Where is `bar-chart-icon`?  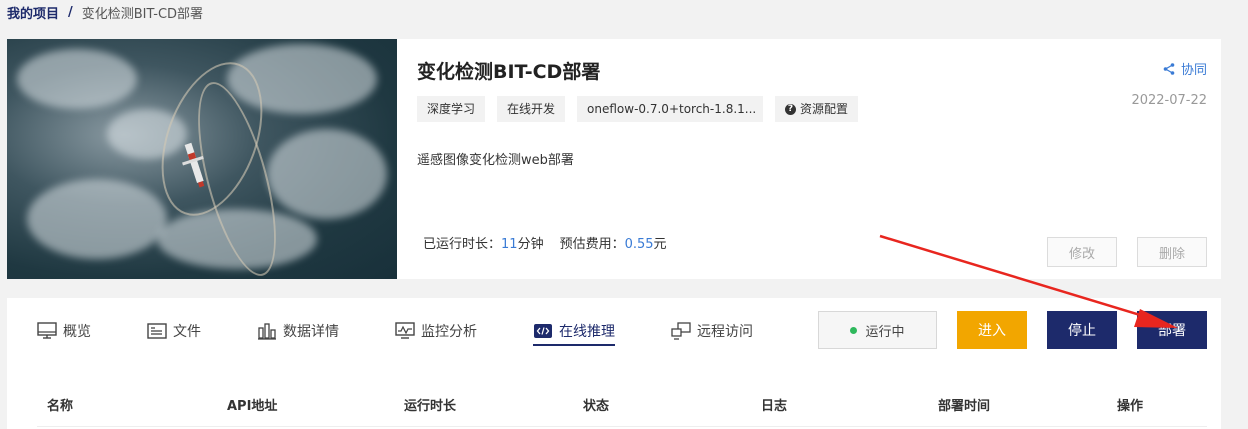
bar-chart-icon is located at coordinates (267, 331).